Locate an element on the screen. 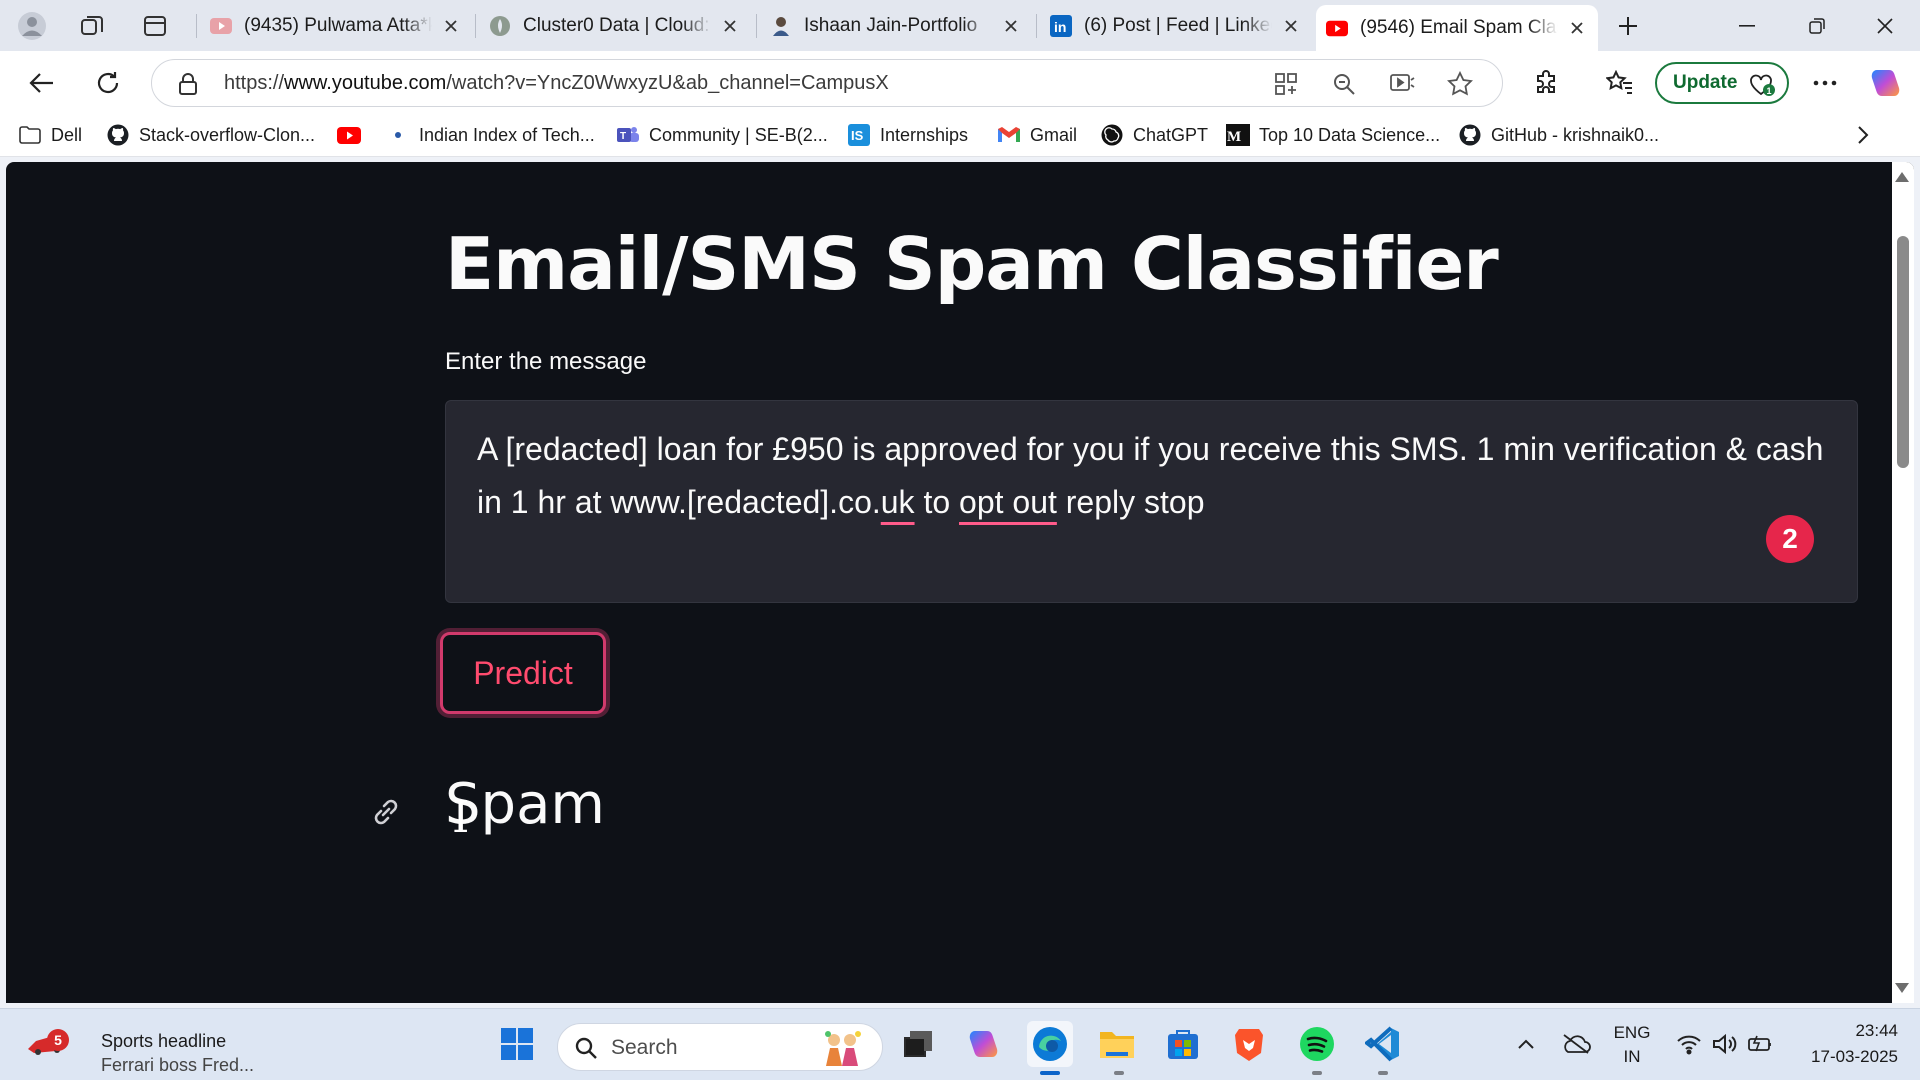 This screenshot has height=1080, width=1920. anchor-link-icon is located at coordinates (386, 812).